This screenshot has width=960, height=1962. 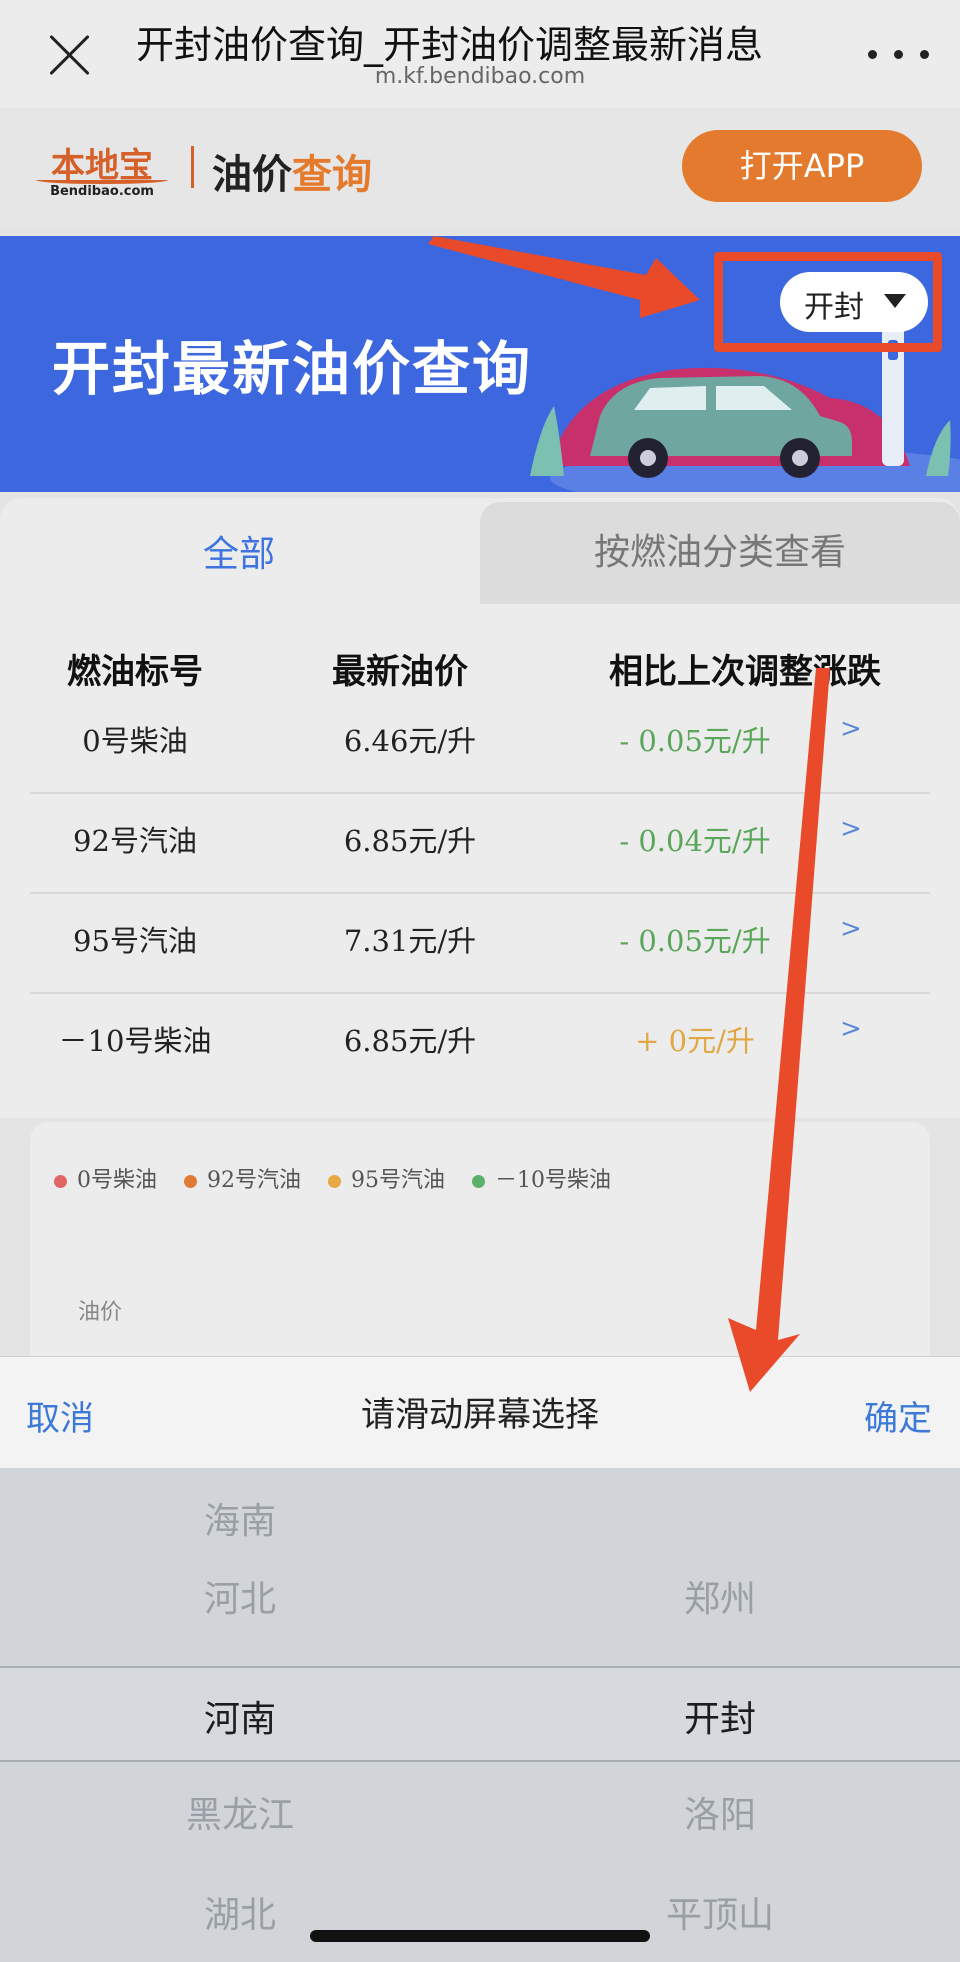 What do you see at coordinates (332, 175) in the screenshot?
I see `section-title-part2: 查询` at bounding box center [332, 175].